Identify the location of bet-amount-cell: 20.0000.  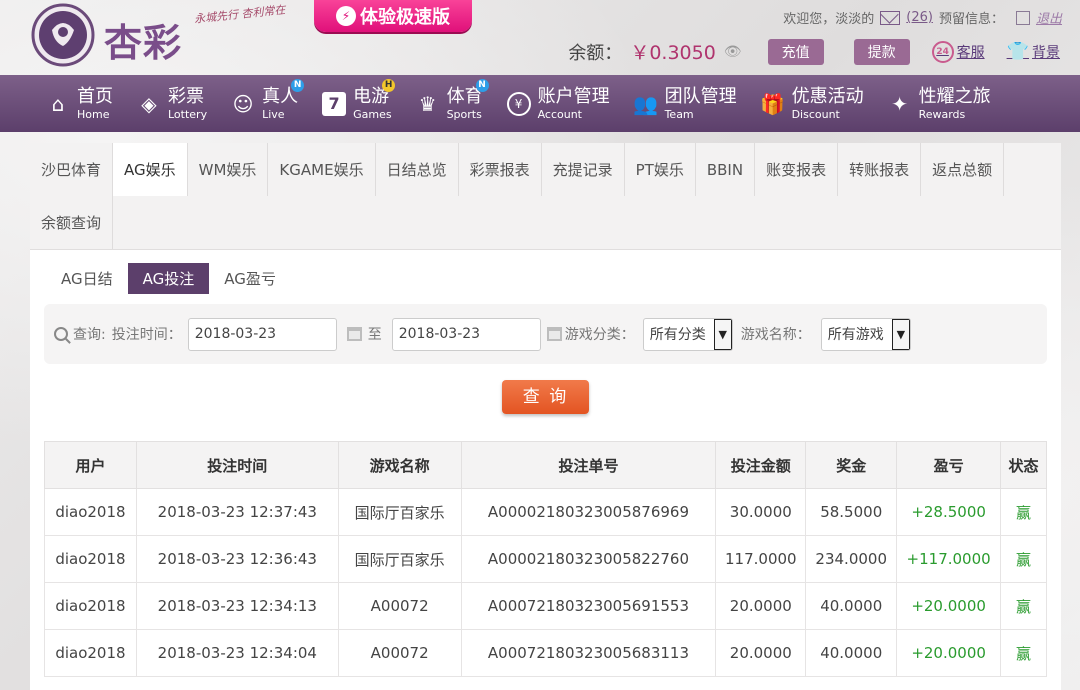
(761, 653).